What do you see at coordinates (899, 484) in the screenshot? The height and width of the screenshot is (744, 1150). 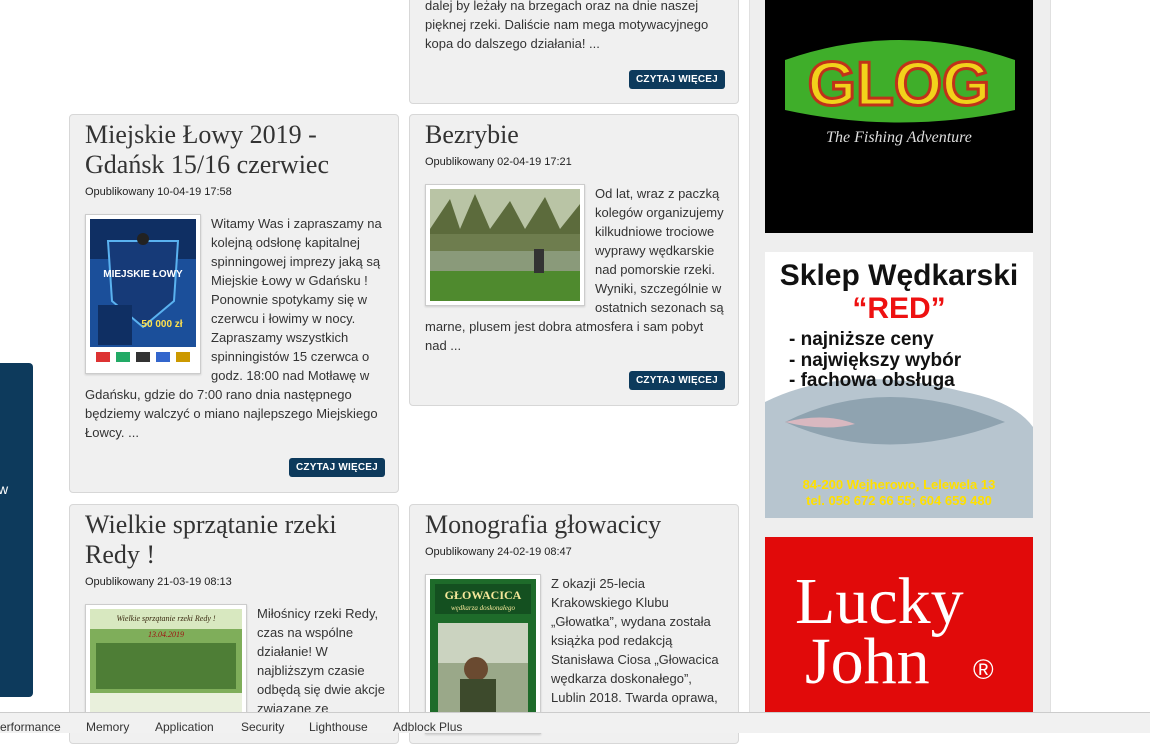 I see `red-shop-address: 84-200 Wejherowo, Lelewela 13` at bounding box center [899, 484].